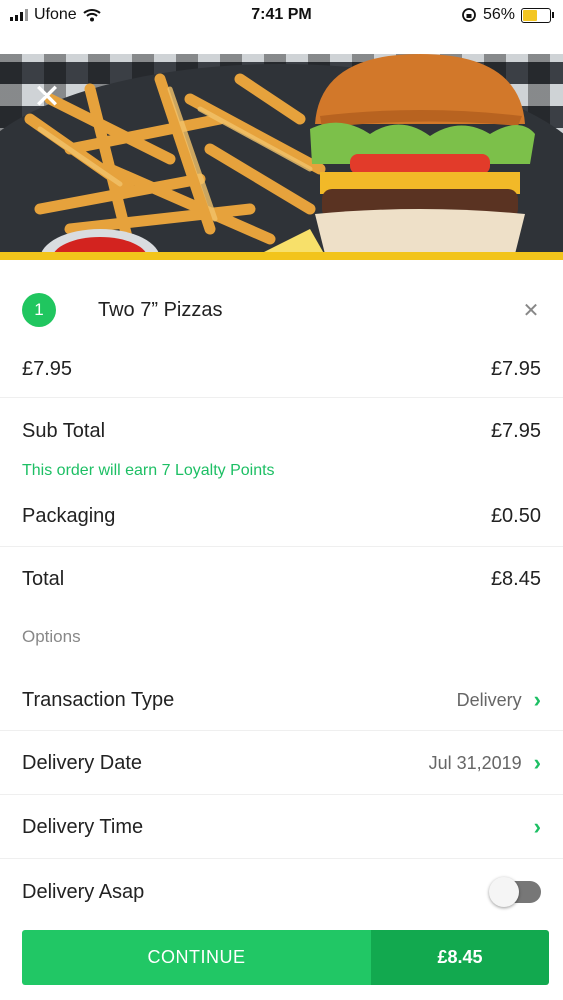 This screenshot has height=1000, width=563. Describe the element at coordinates (422, 157) in the screenshot. I see `burger-image` at that location.